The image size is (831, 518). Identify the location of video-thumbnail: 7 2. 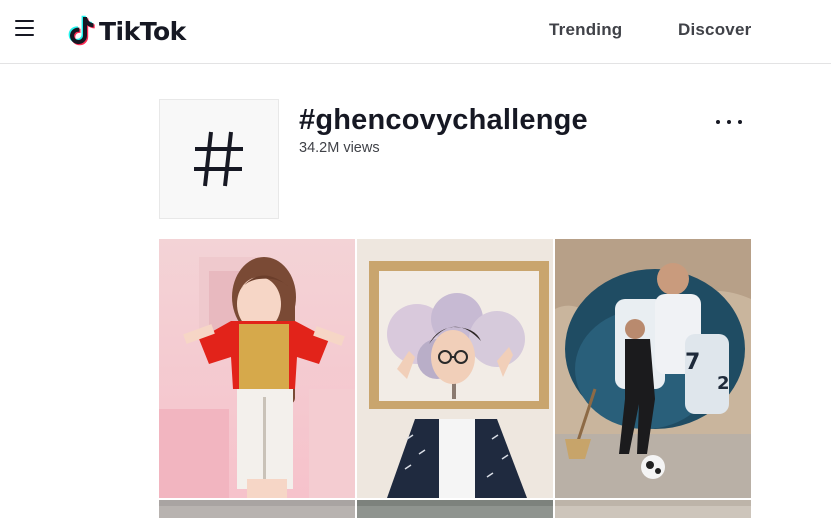
(653, 368).